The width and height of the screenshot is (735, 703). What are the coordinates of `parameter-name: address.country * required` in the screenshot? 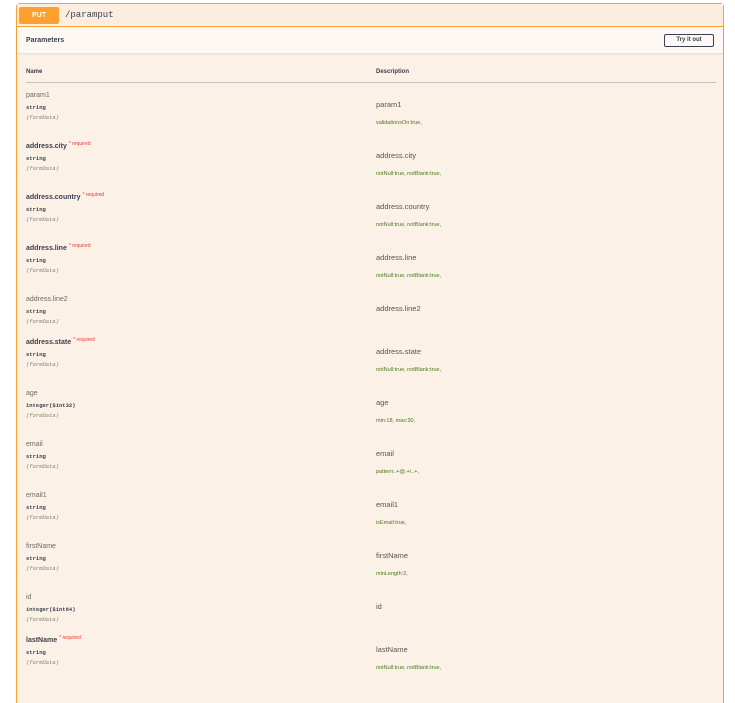 It's located at (65, 196).